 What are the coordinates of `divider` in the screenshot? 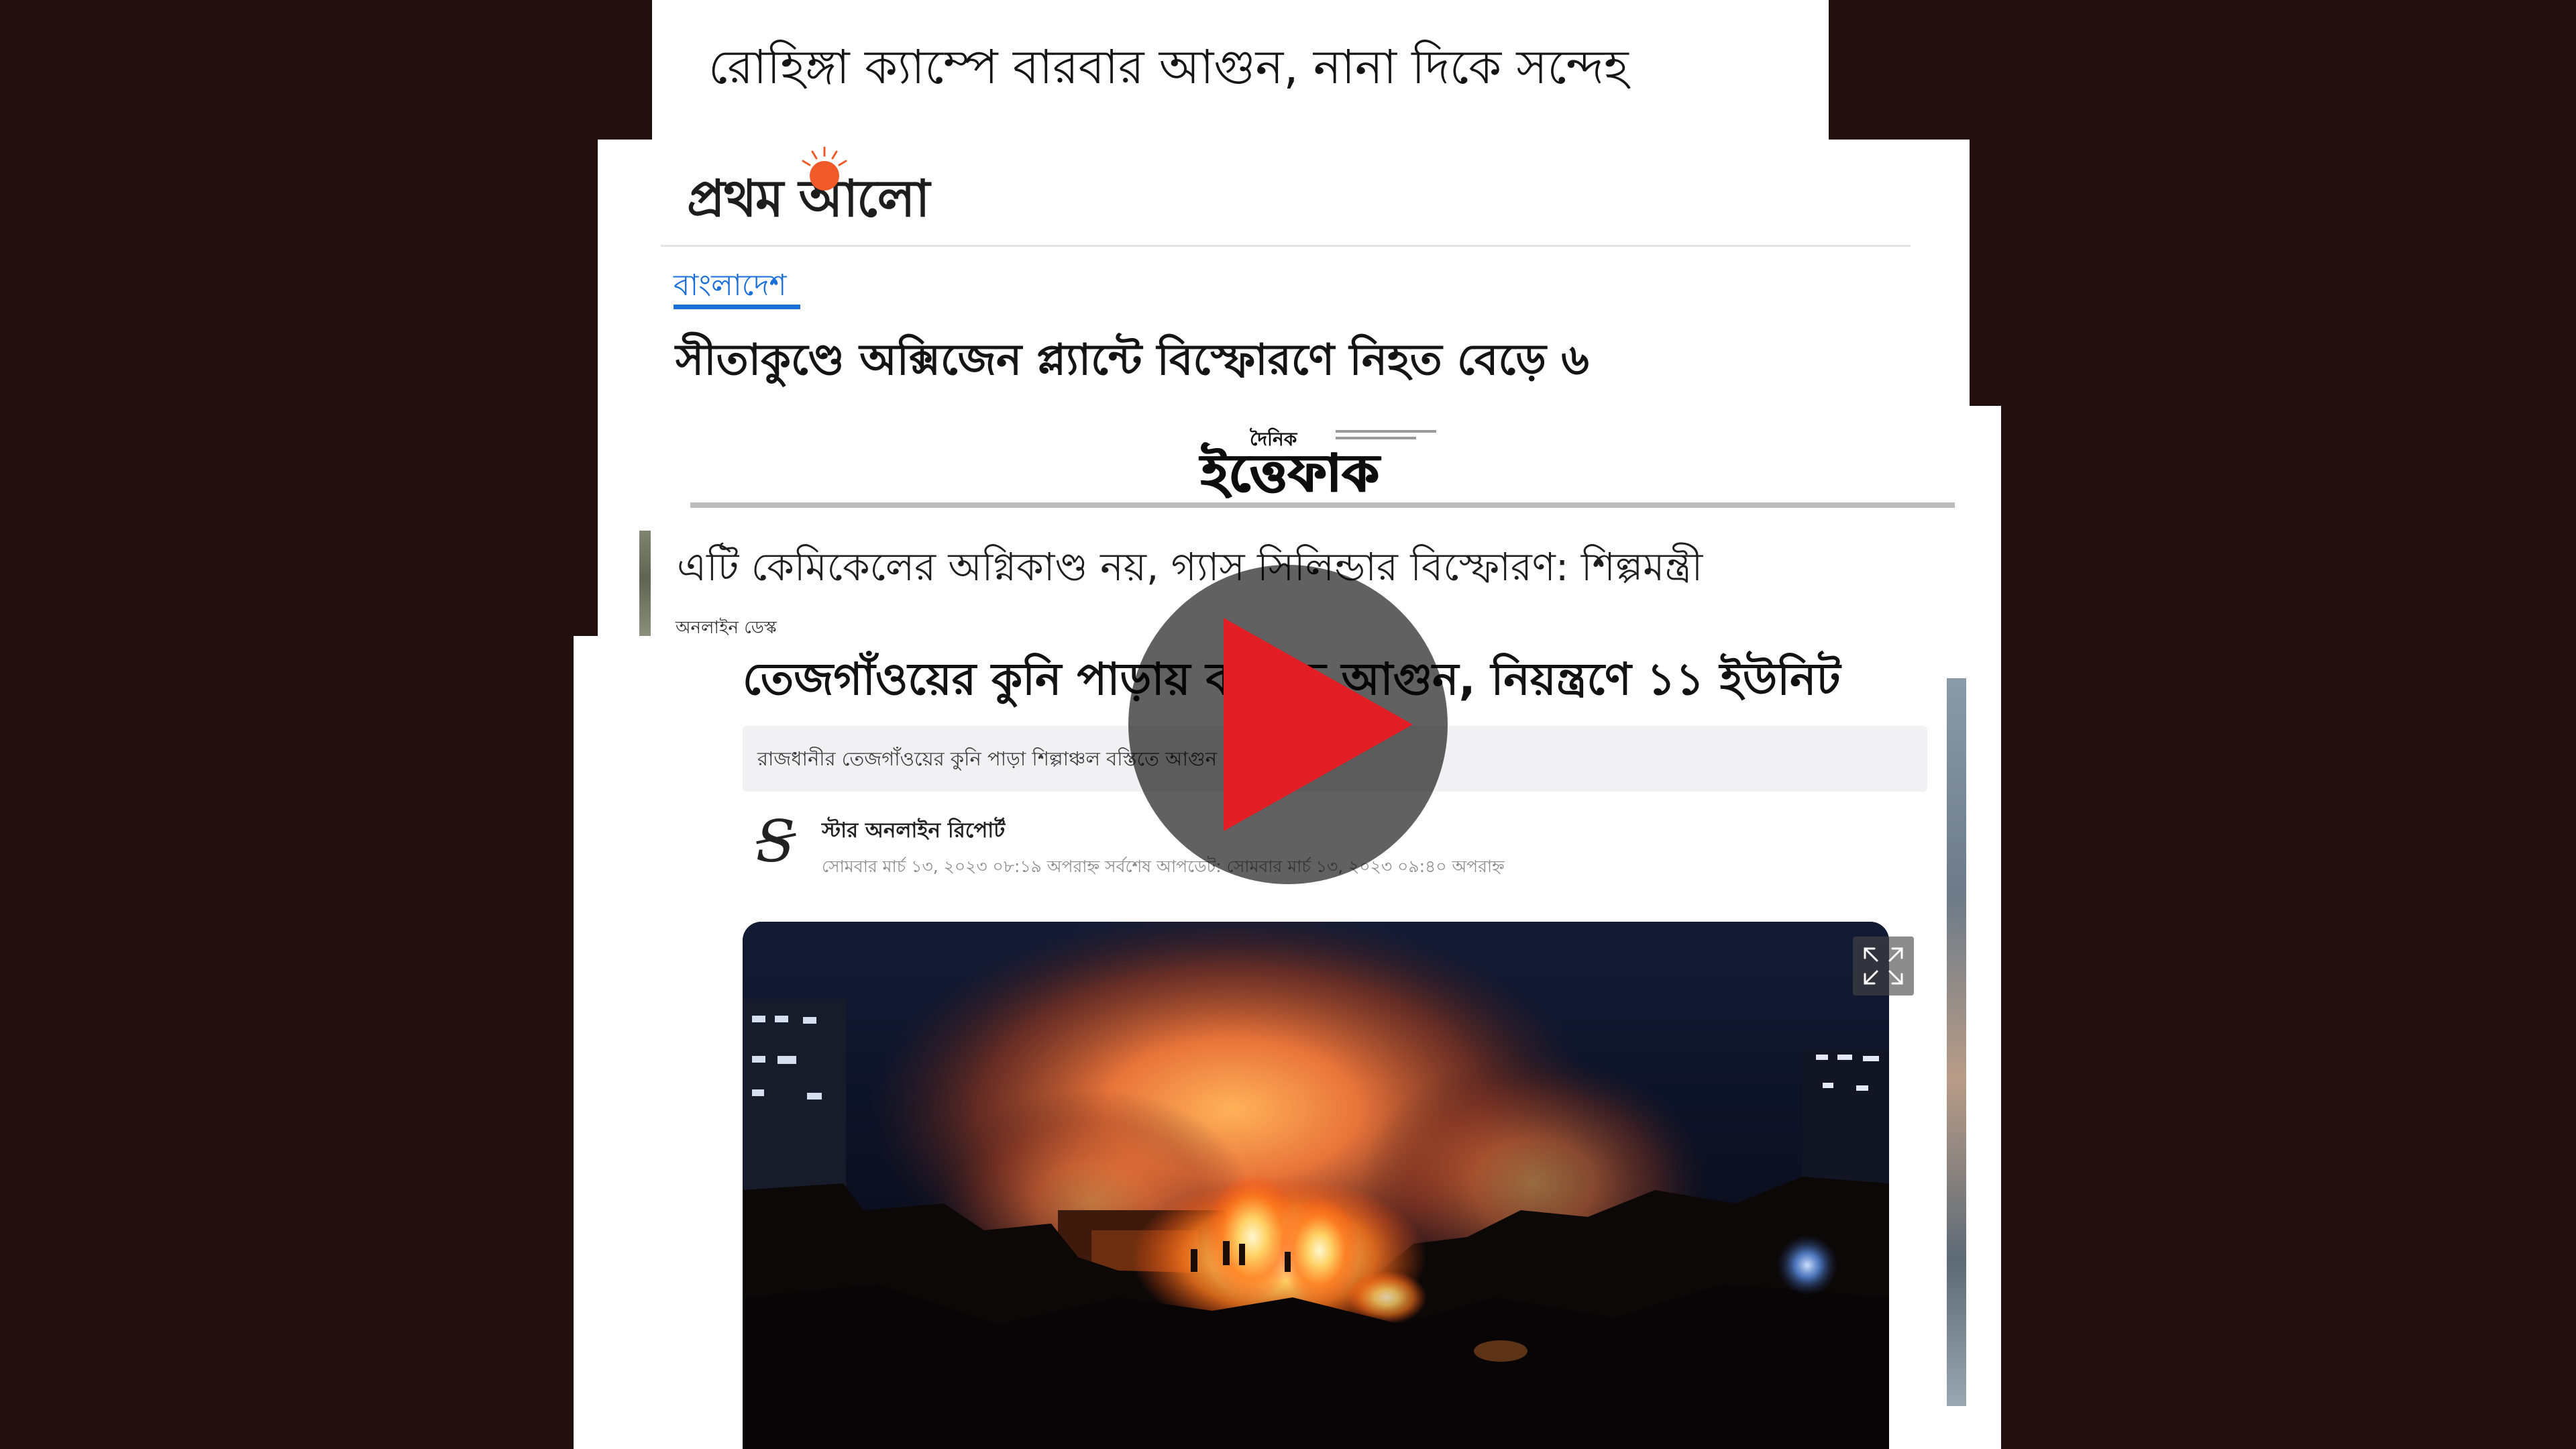 It's located at (1286, 246).